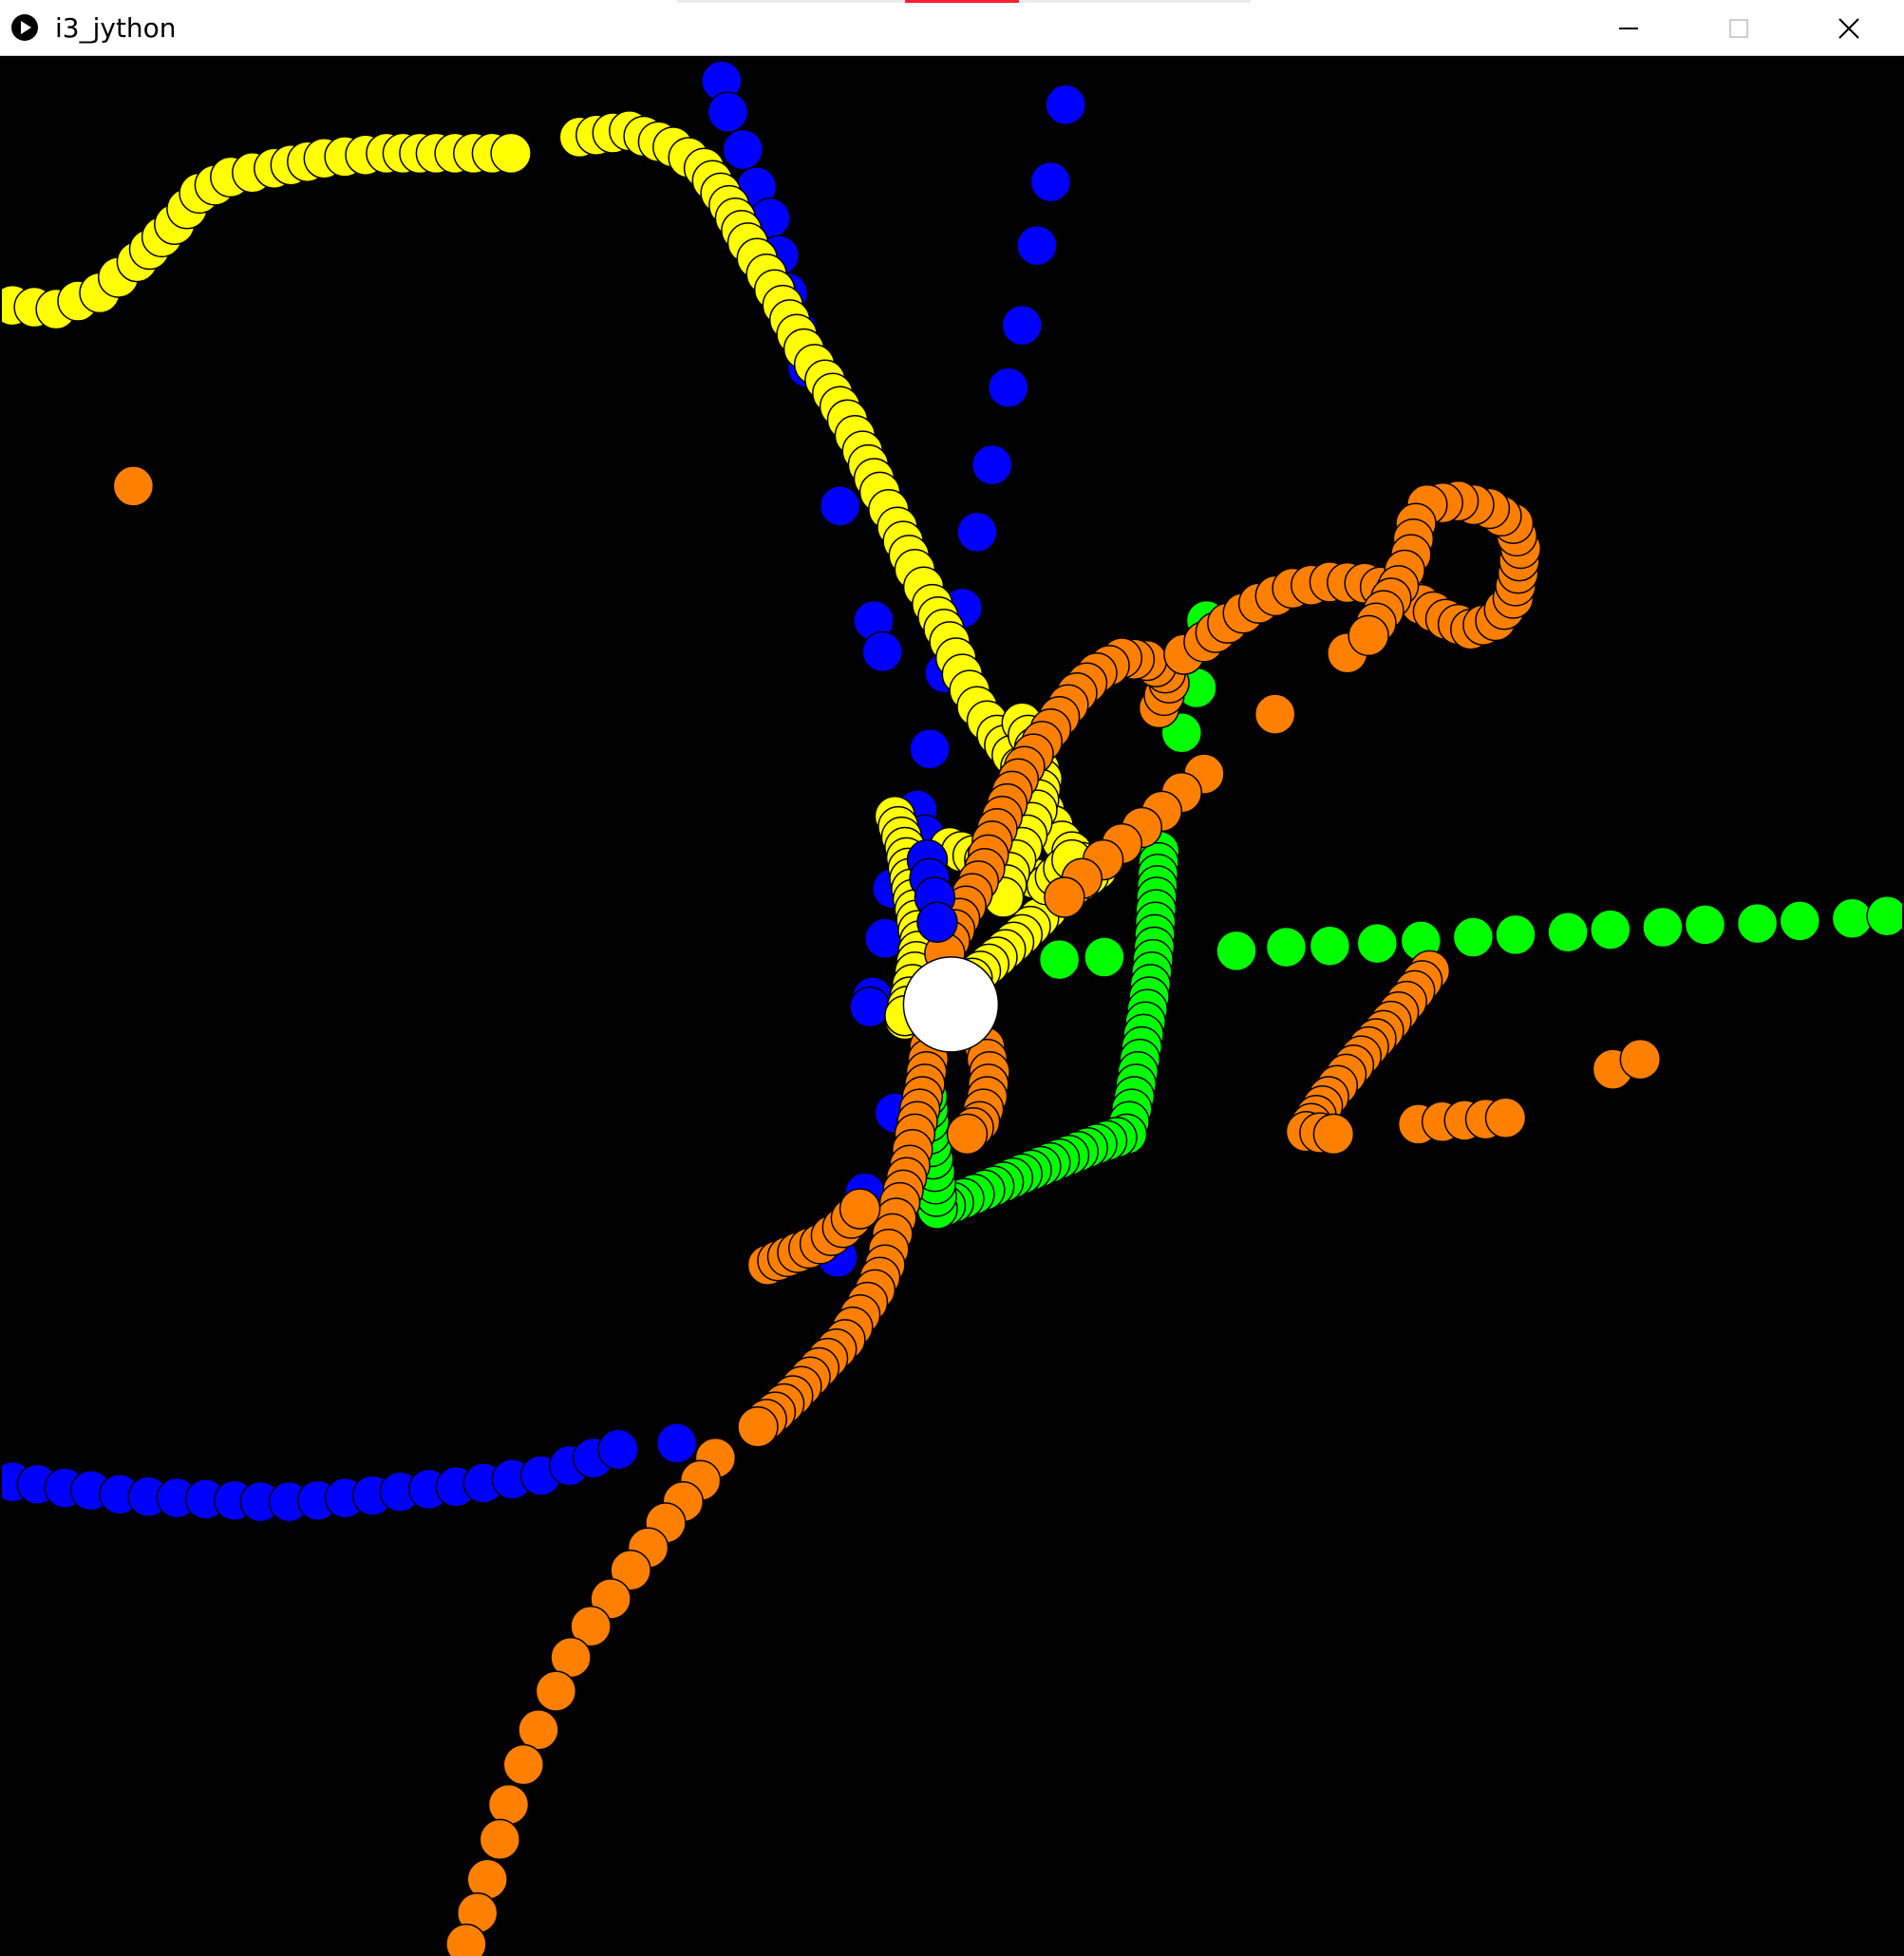  I want to click on play-icon, so click(25, 28).